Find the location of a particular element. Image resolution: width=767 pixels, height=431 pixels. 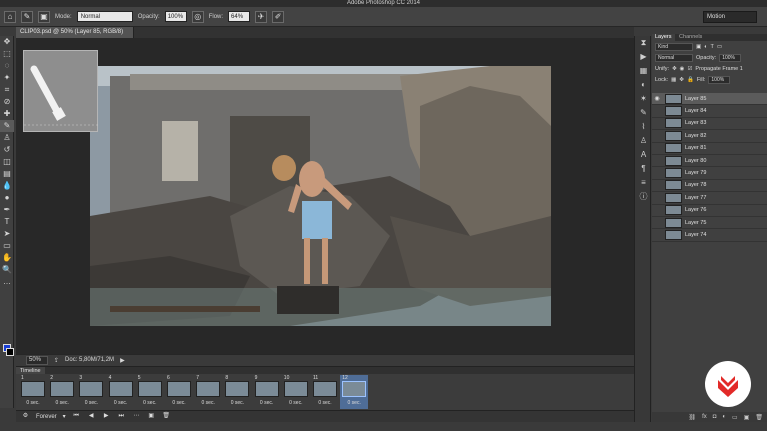

unify-position-icon: ✥ is located at coordinates (674, 69).